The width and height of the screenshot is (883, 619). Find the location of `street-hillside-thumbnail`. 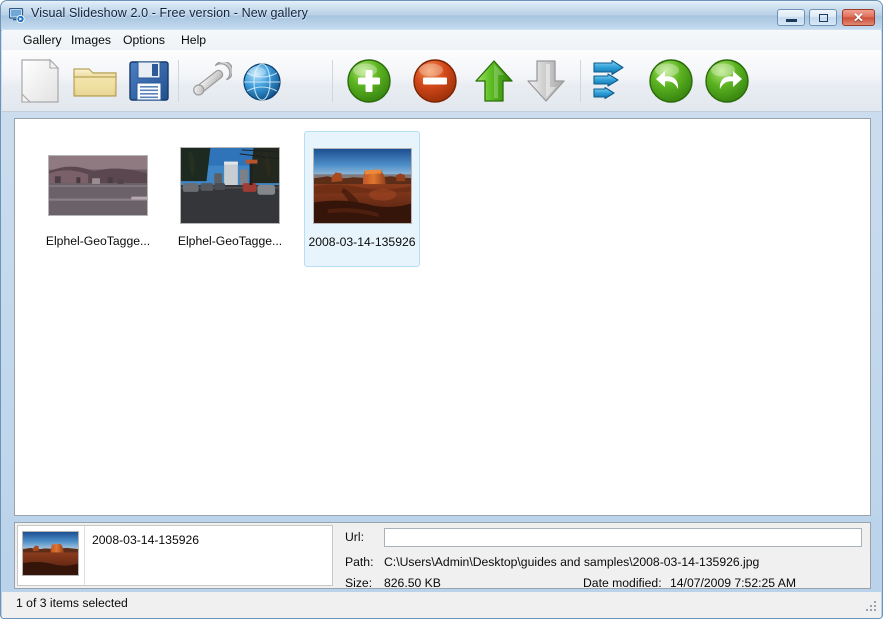

street-hillside-thumbnail is located at coordinates (98, 185).